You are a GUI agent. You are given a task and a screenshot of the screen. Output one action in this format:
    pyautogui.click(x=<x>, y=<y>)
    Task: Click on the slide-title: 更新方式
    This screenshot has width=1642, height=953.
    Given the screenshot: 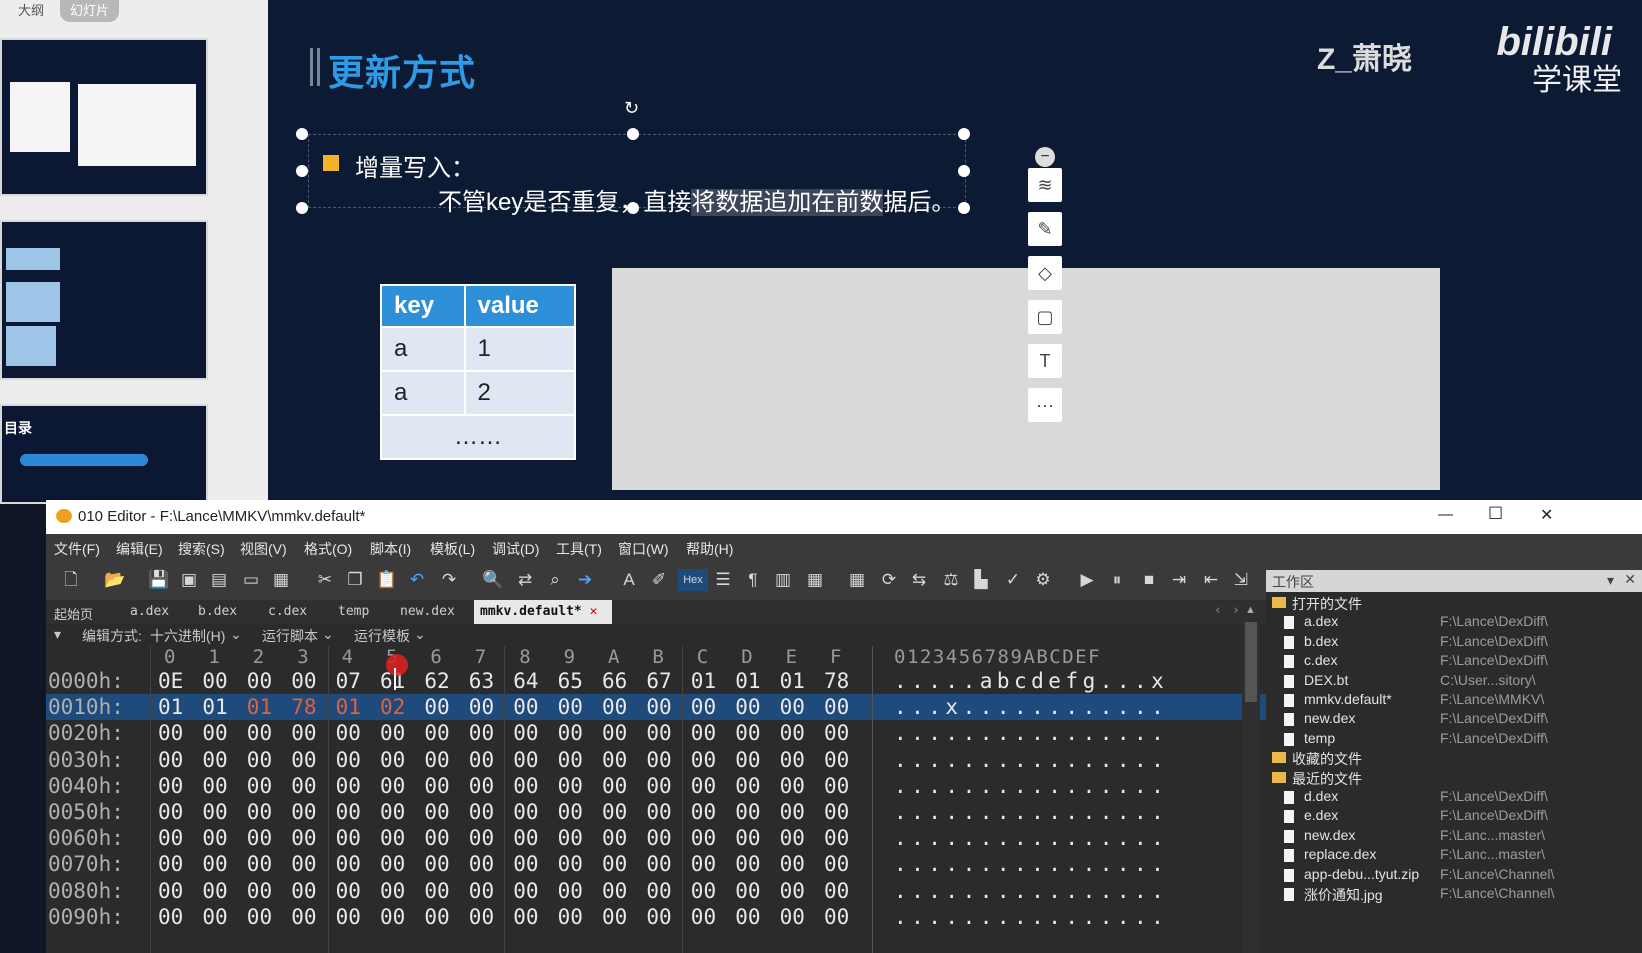 What is the action you would take?
    pyautogui.click(x=402, y=70)
    